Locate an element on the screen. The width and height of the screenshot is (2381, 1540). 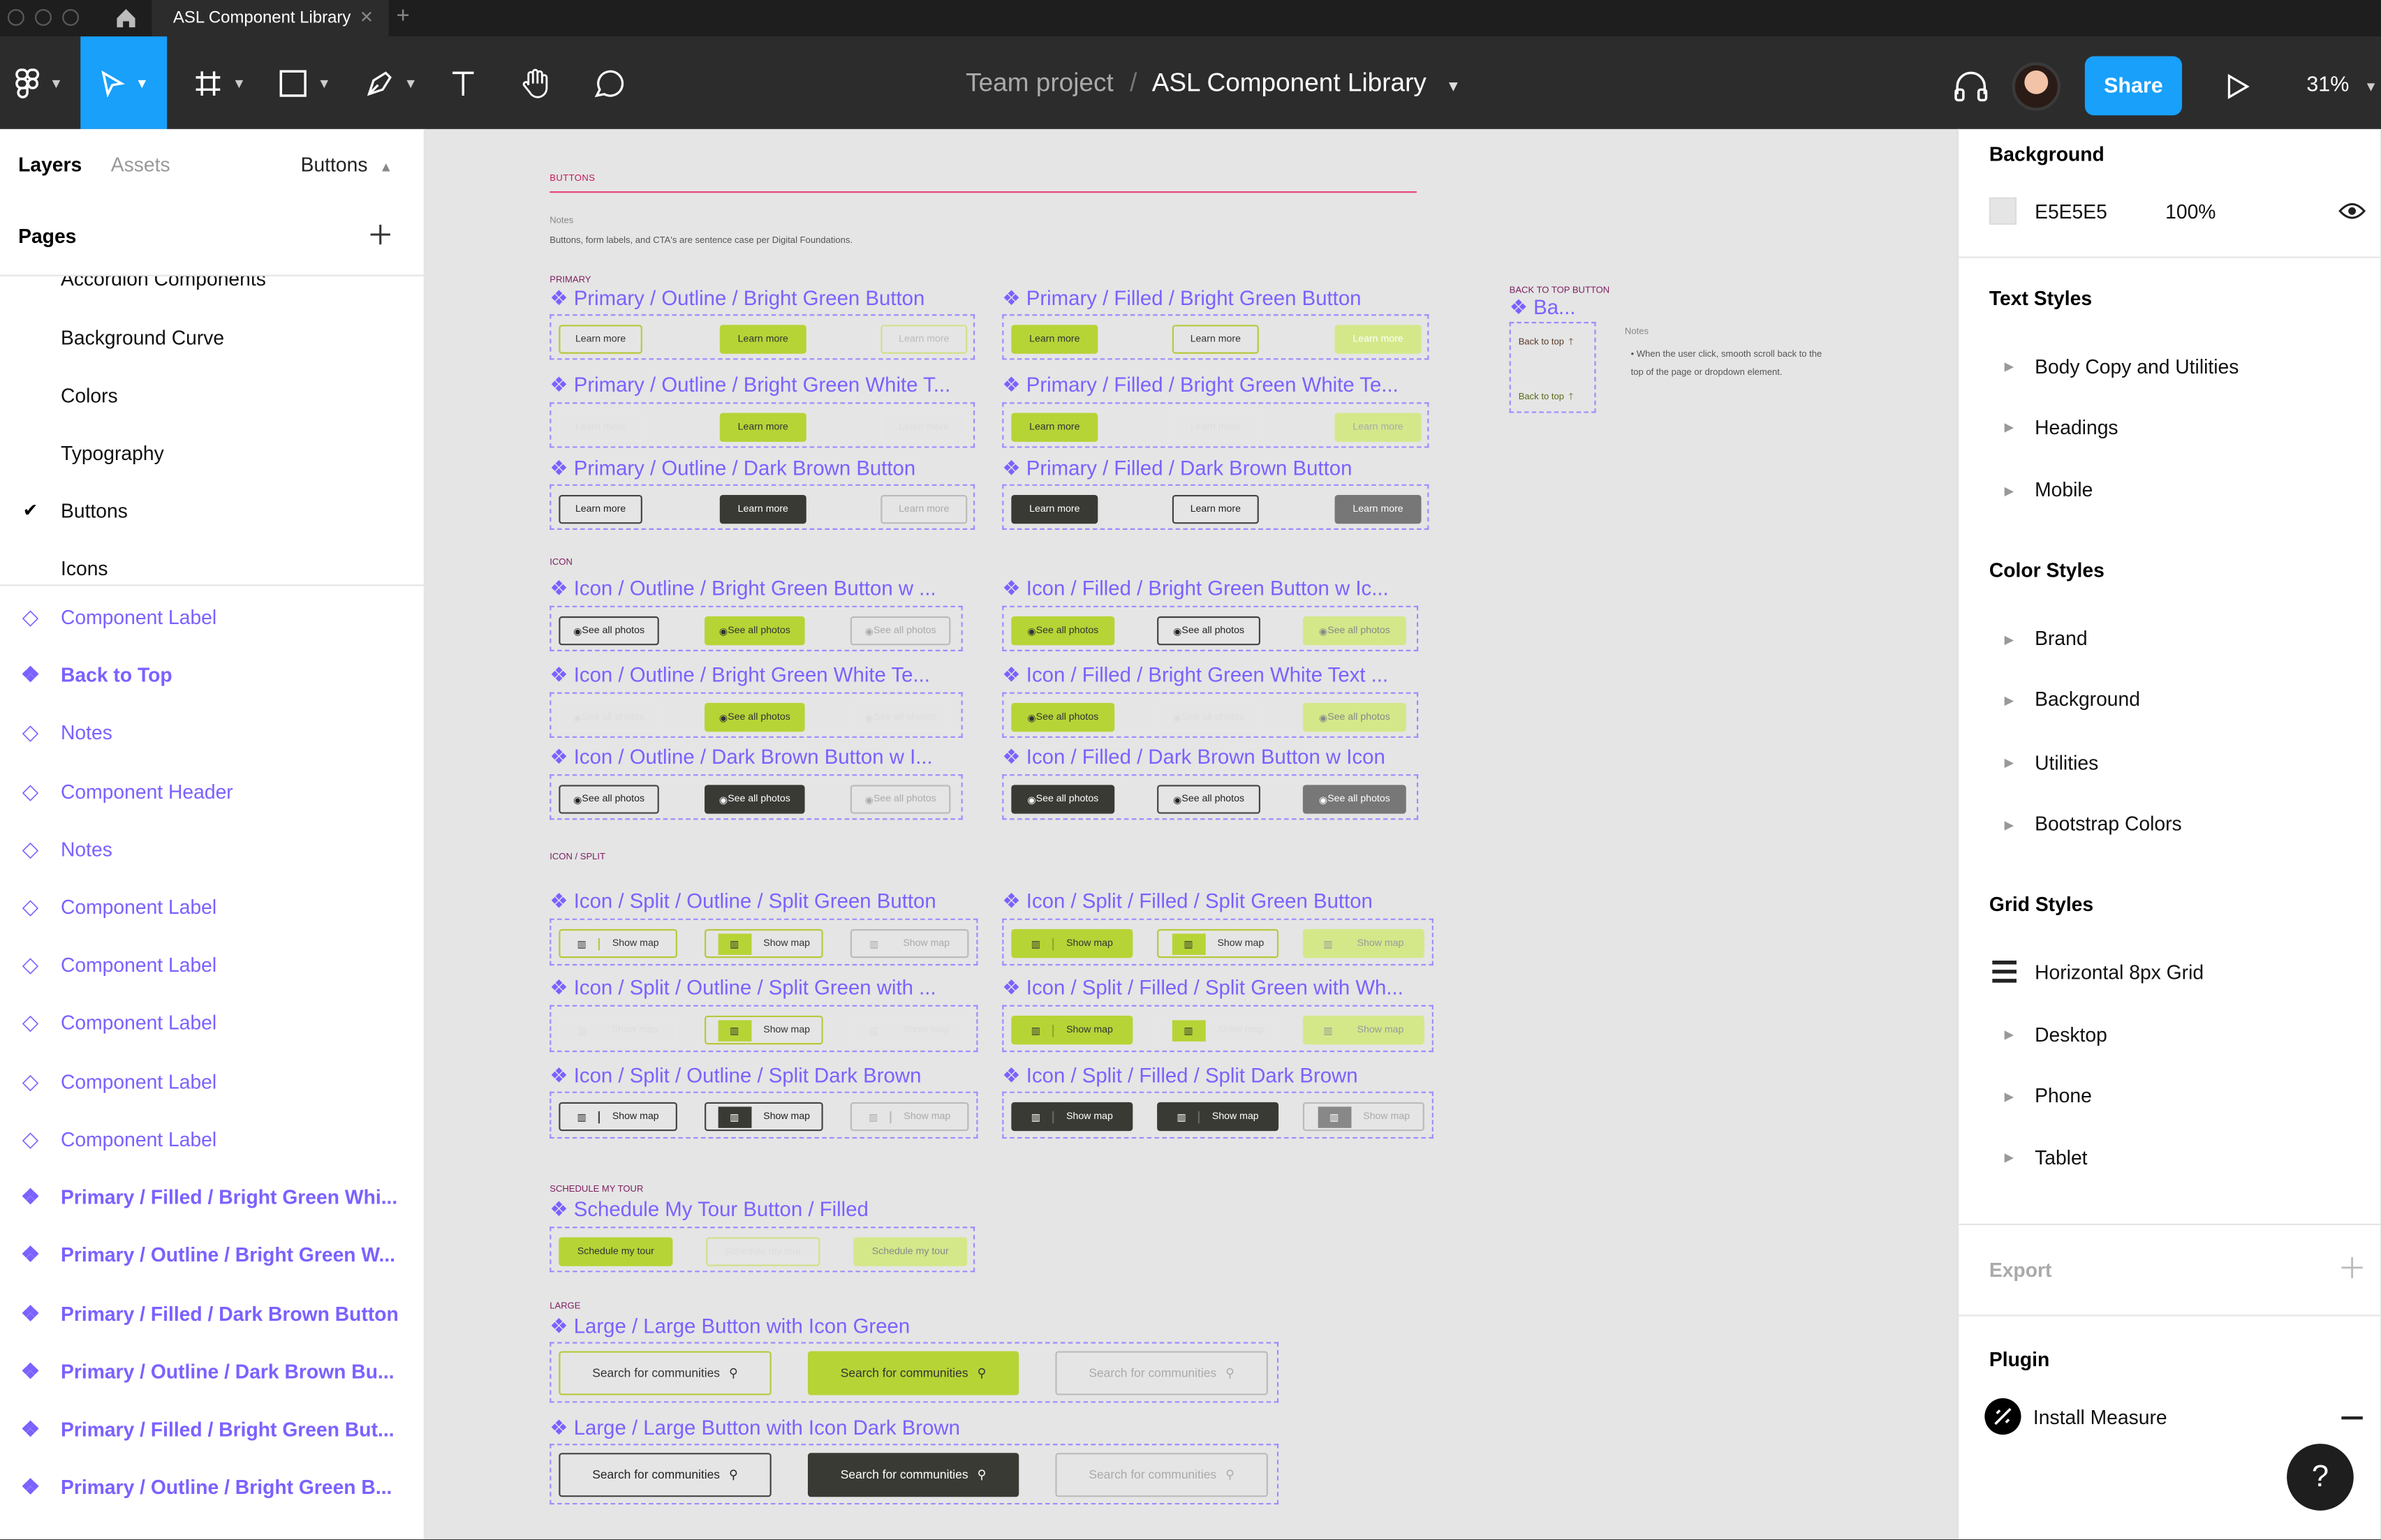
zoom-window-dot is located at coordinates (71, 17).